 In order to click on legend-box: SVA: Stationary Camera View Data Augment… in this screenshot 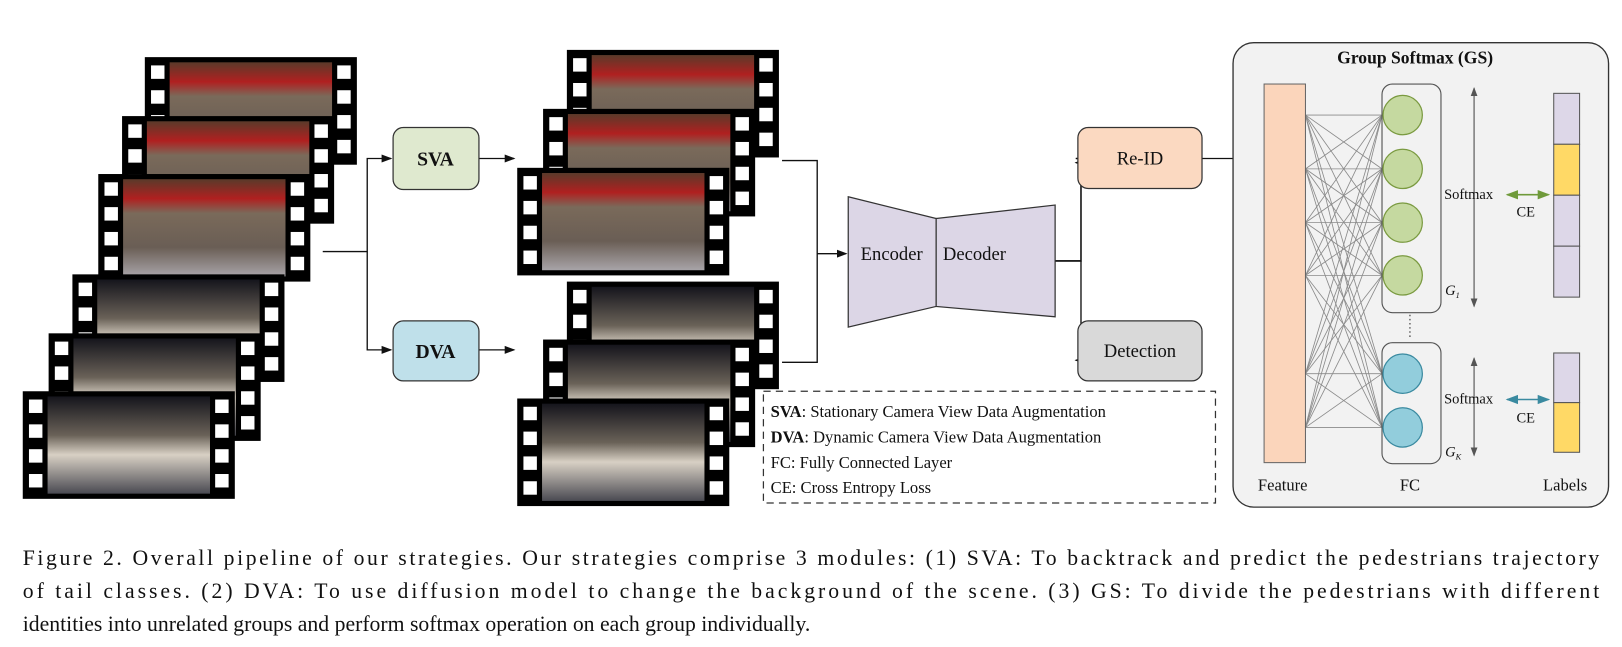, I will do `click(989, 447)`.